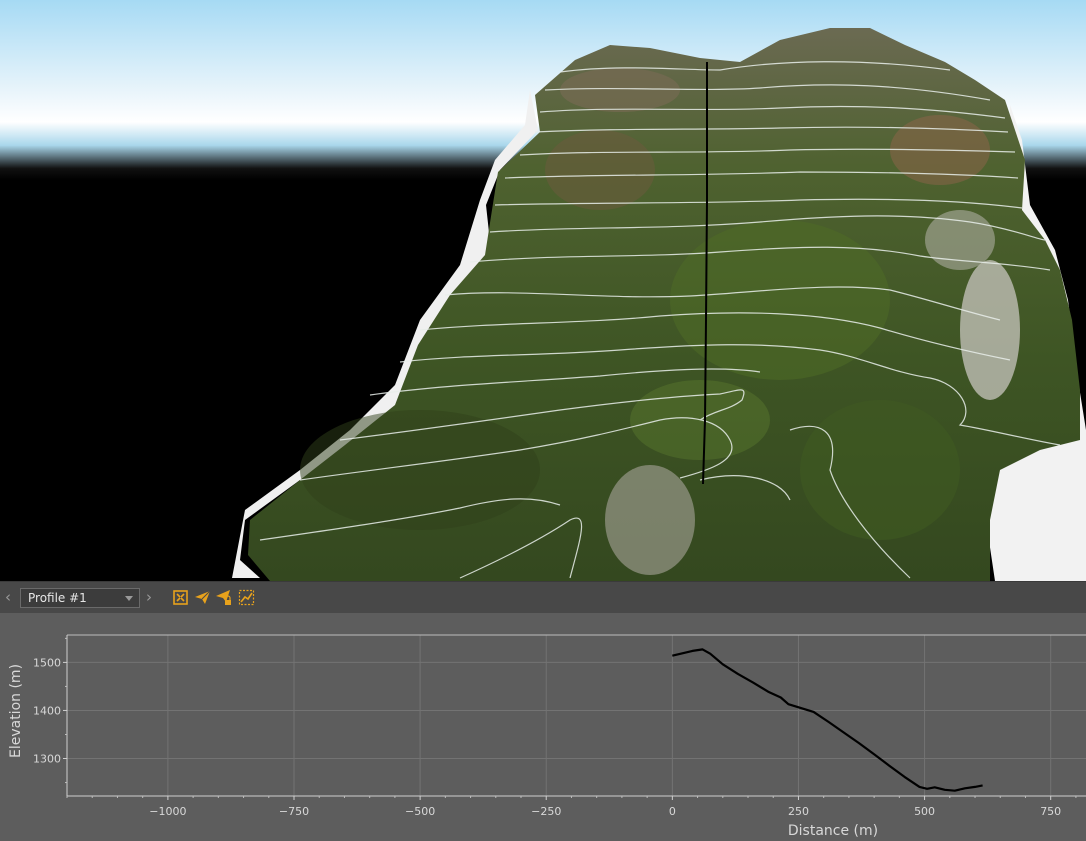 The image size is (1086, 841). Describe the element at coordinates (420, 811) in the screenshot. I see `x-tick-label: −500` at that location.